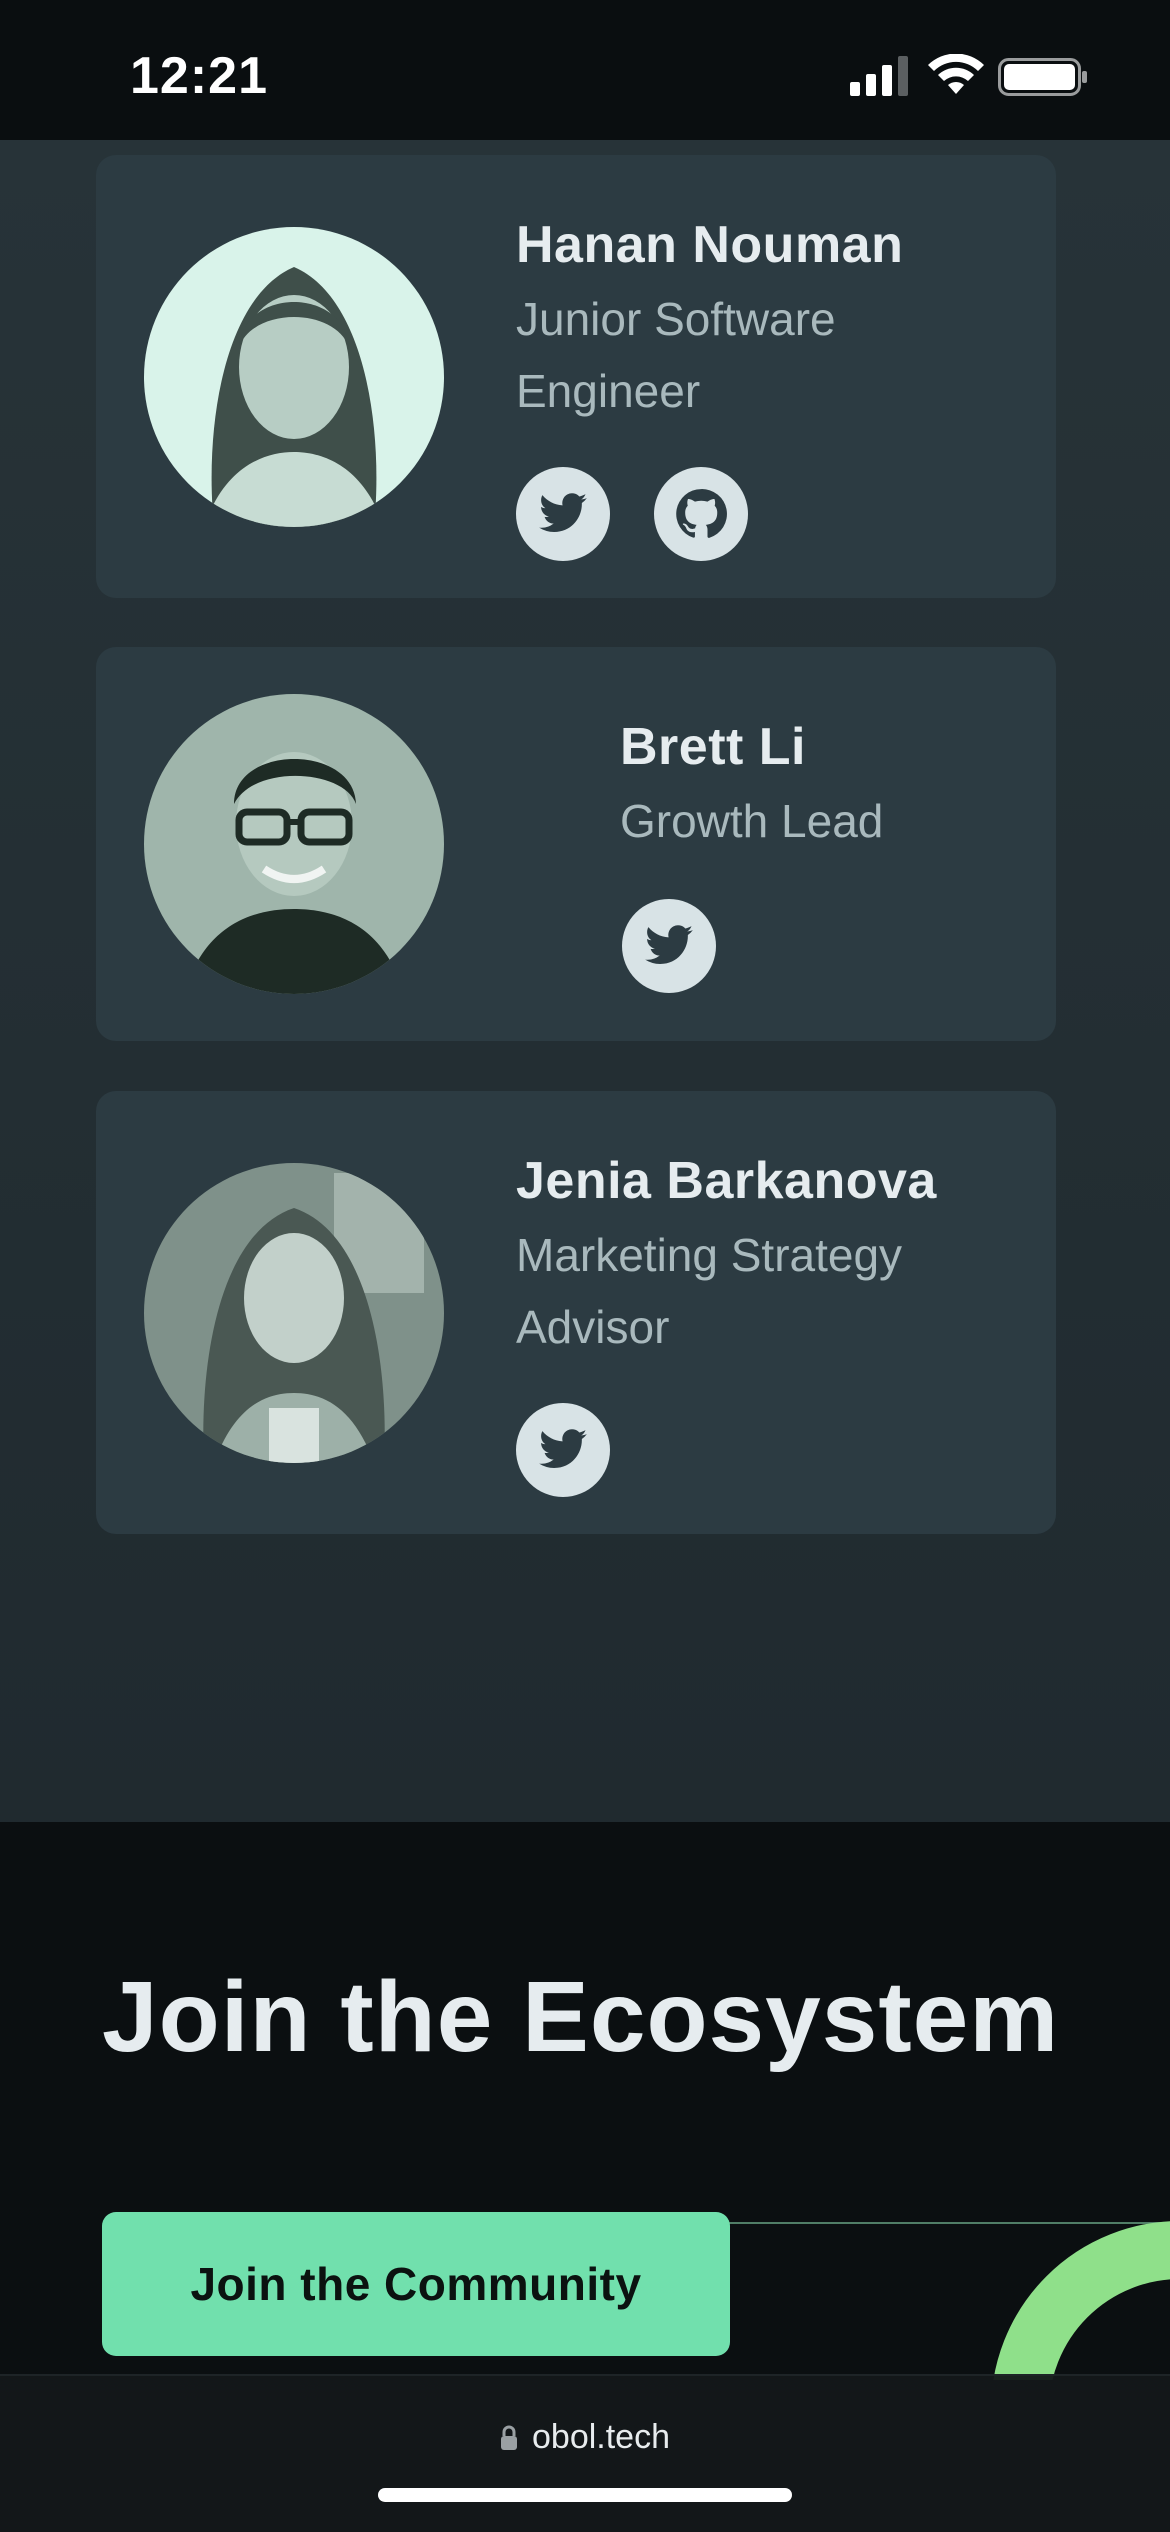 Image resolution: width=1170 pixels, height=2532 pixels. I want to click on lock-icon, so click(509, 2437).